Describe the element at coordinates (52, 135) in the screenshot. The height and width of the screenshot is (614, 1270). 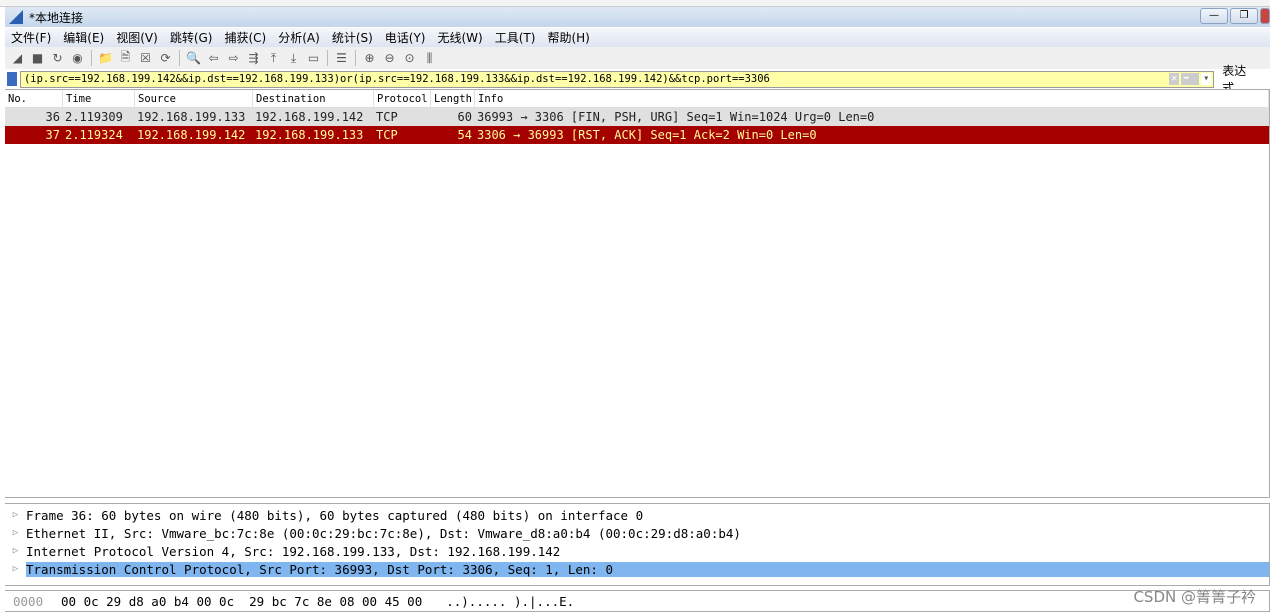
I see `packet-no: 37` at that location.